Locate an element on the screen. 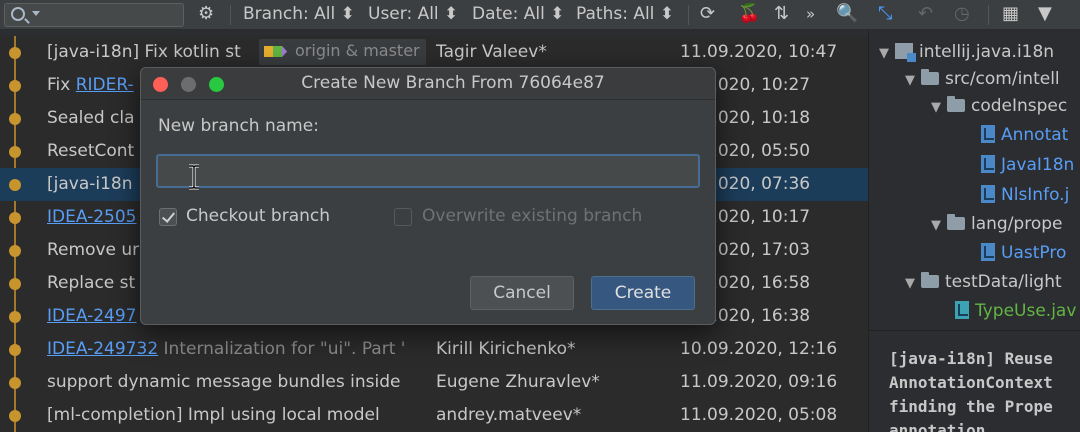 This screenshot has width=1080, height=432. paths-filter: Paths: All ⬍ is located at coordinates (625, 14).